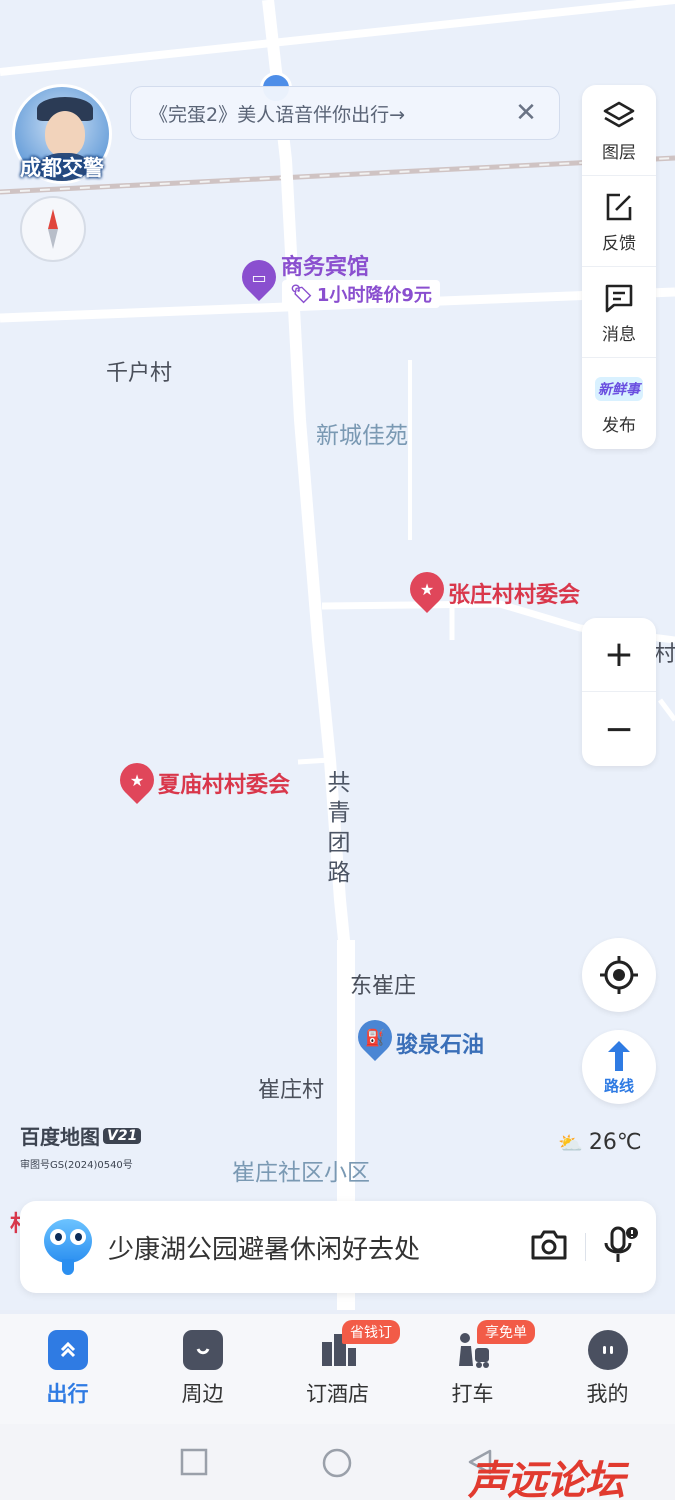  I want to click on publish-button: 新鲜事 发布, so click(619, 403).